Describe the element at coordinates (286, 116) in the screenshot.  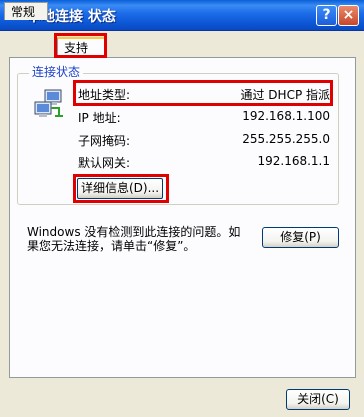
I see `ip-address-value: 192.168.1.100` at that location.